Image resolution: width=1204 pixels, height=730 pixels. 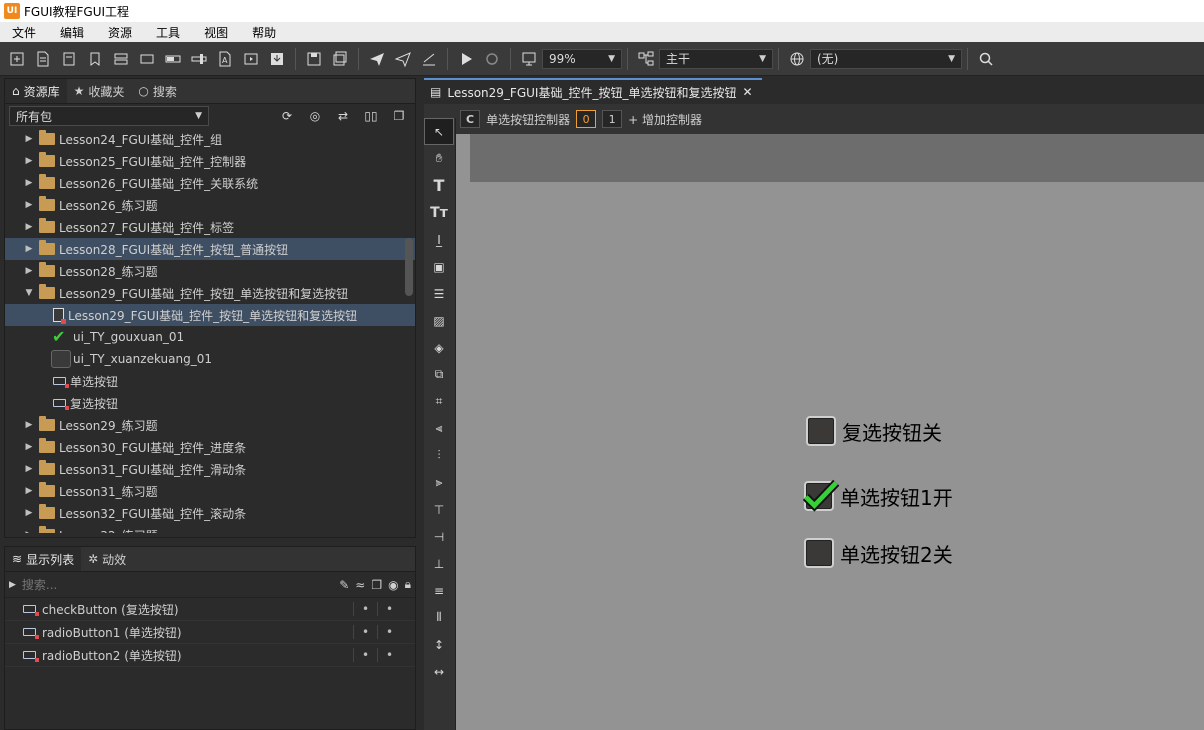 I want to click on component-tool-icon: ⧉, so click(x=439, y=374).